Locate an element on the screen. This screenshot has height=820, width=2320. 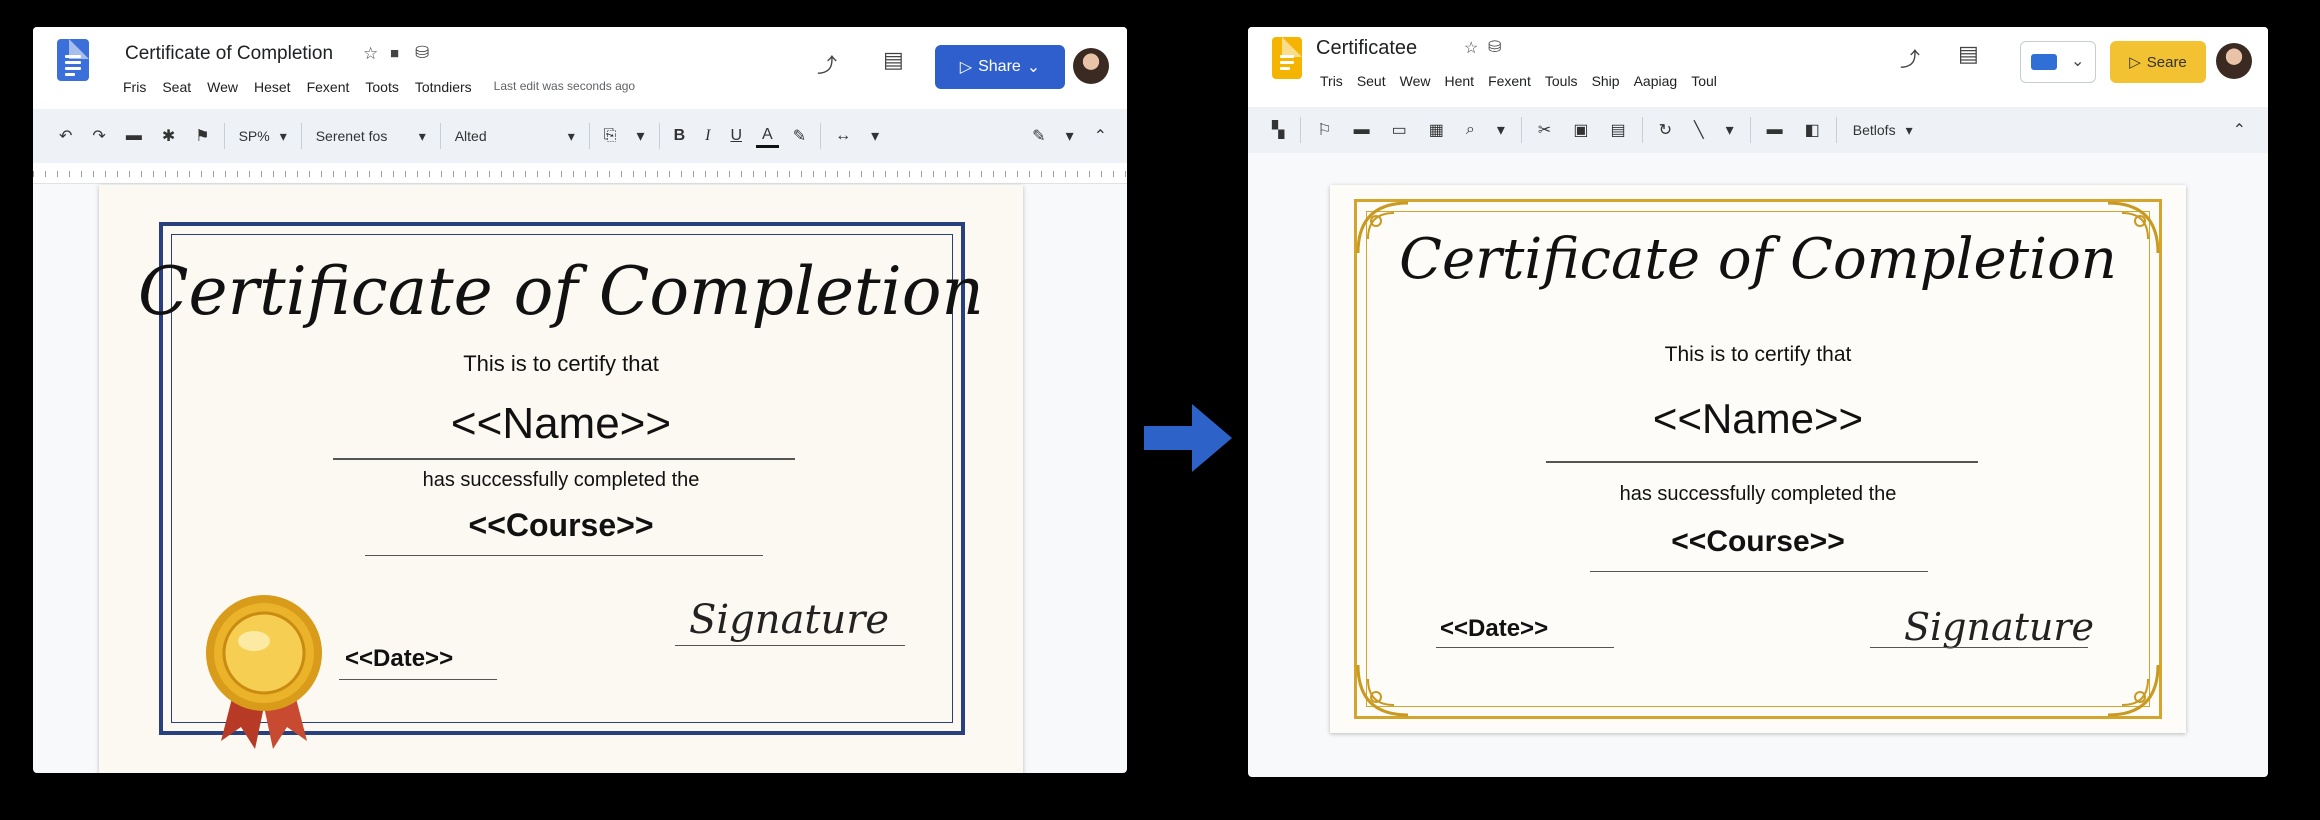
options-dropdown: Betlofs ▾ is located at coordinates (1883, 130).